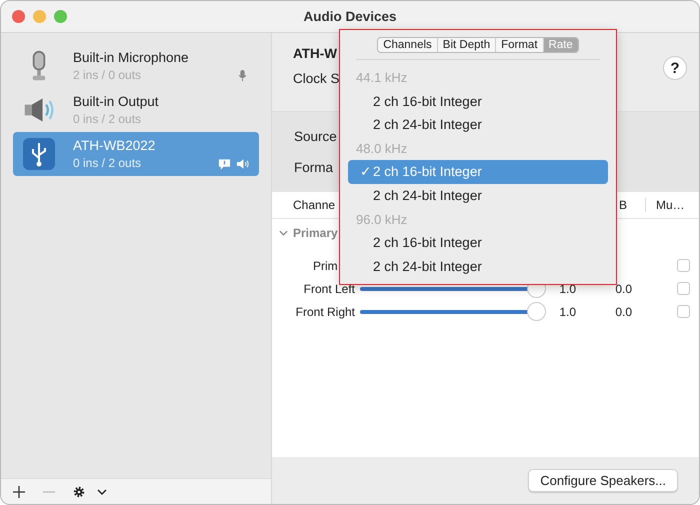 The height and width of the screenshot is (505, 700). I want to click on device-name: ATH-WB2022, so click(114, 145).